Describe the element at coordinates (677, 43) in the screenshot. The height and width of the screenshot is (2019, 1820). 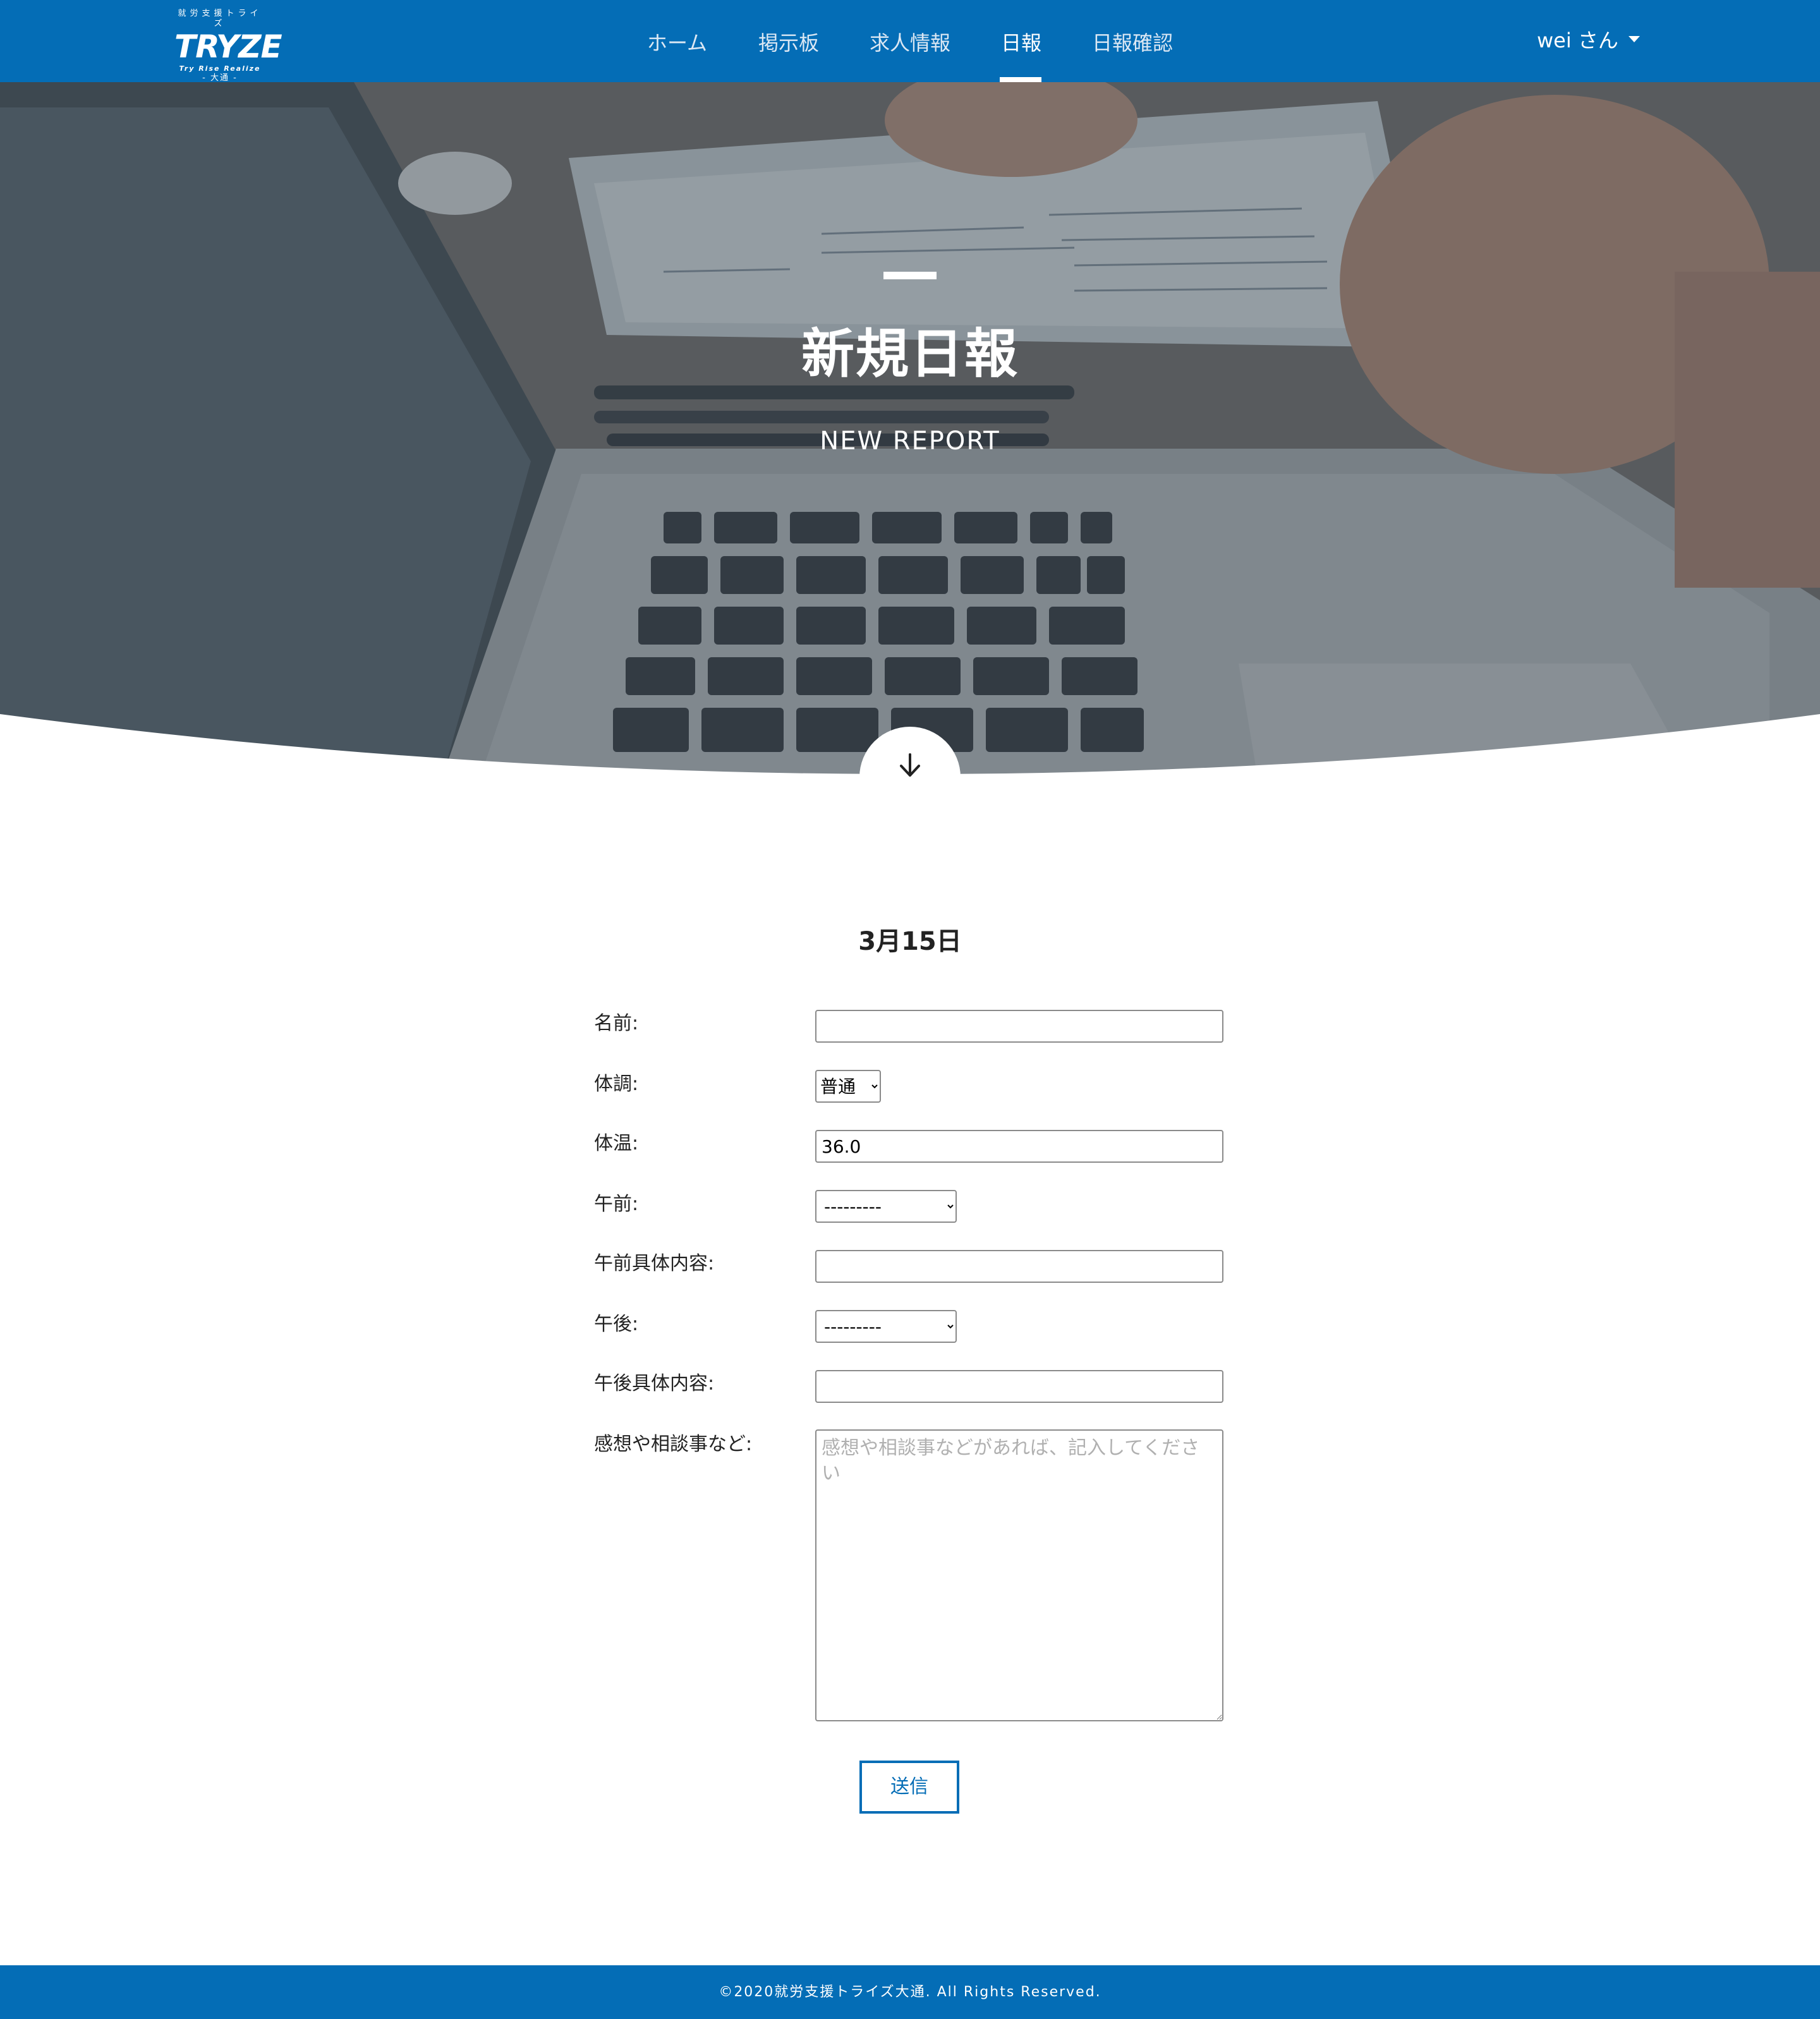
I see `nav-home: ホーム` at that location.